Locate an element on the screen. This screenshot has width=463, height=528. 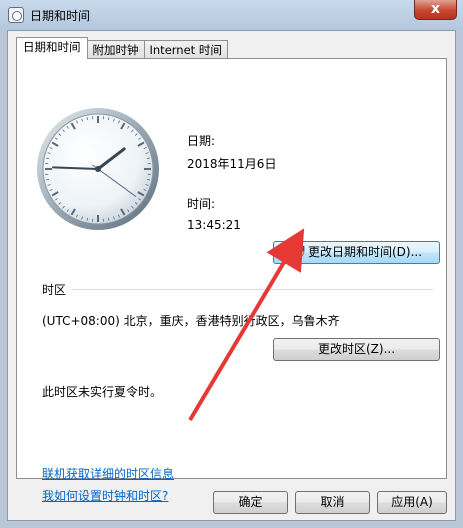
how-to-set-clock-link: 我如何设置时钟和时区? is located at coordinates (105, 495).